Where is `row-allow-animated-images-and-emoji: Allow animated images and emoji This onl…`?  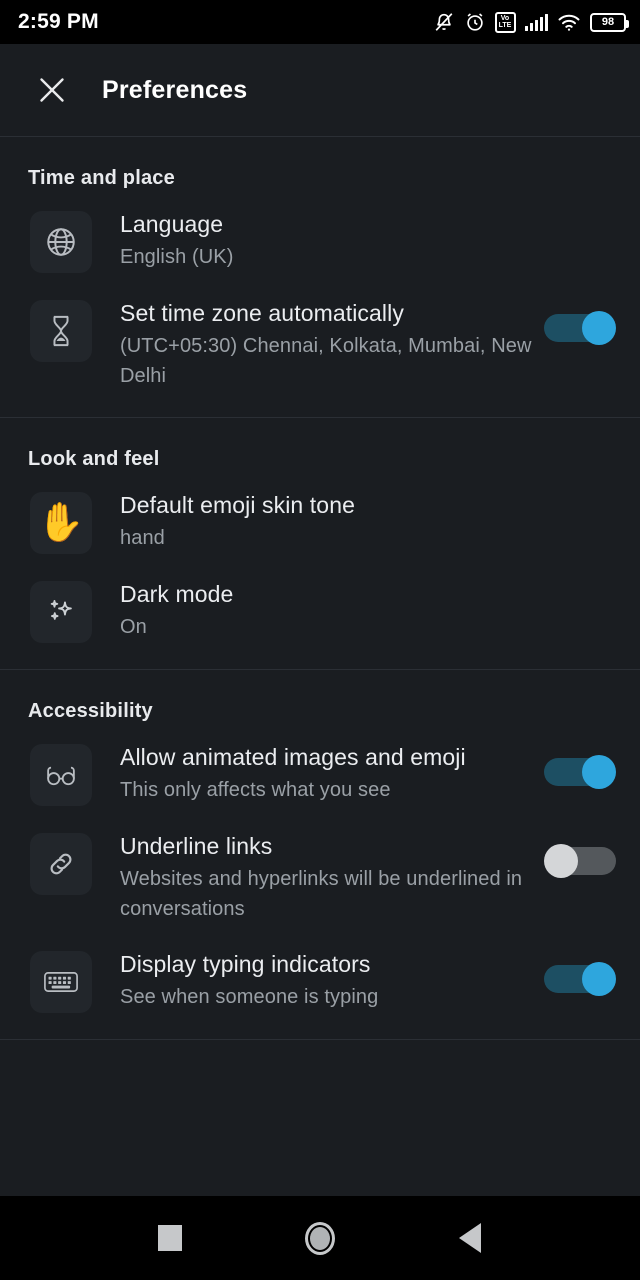 row-allow-animated-images-and-emoji: Allow animated images and emoji This onl… is located at coordinates (320, 773).